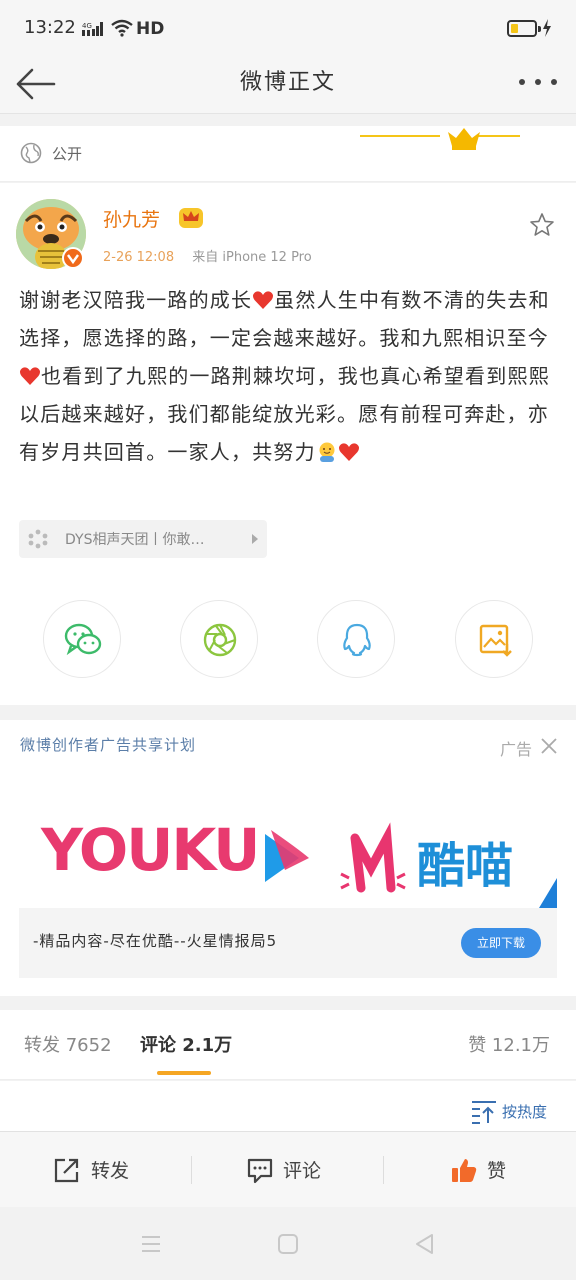  What do you see at coordinates (260, 1171) in the screenshot?
I see `comment-icon` at bounding box center [260, 1171].